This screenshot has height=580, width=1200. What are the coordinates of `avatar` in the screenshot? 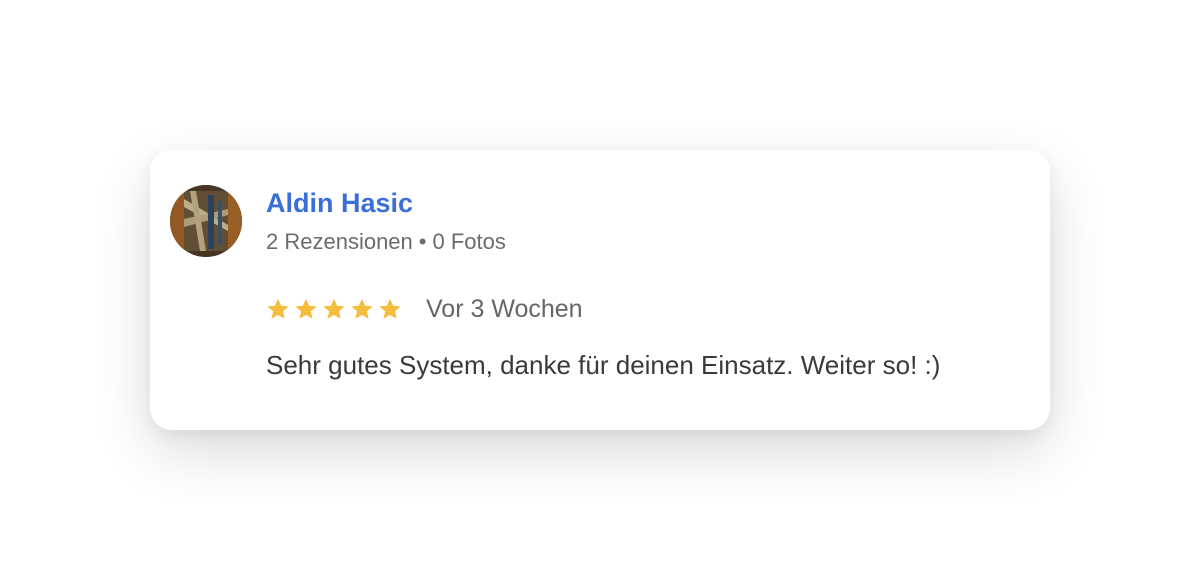 It's located at (206, 221).